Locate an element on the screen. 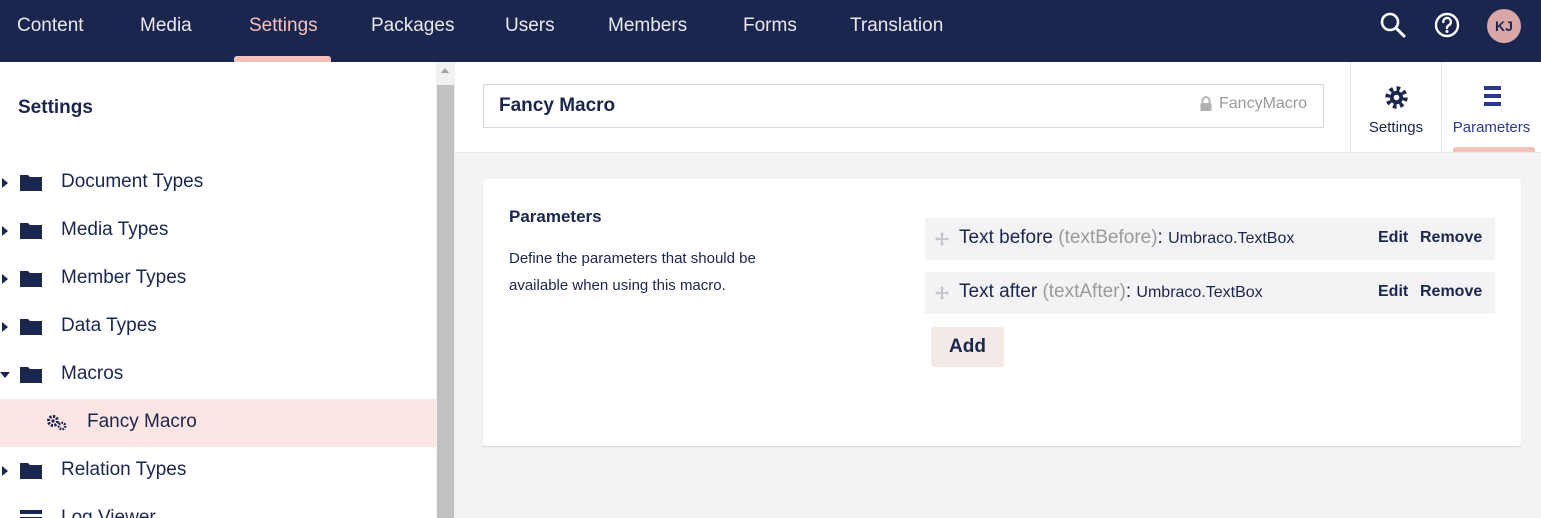  tree-label: Fancy Macro is located at coordinates (142, 421).